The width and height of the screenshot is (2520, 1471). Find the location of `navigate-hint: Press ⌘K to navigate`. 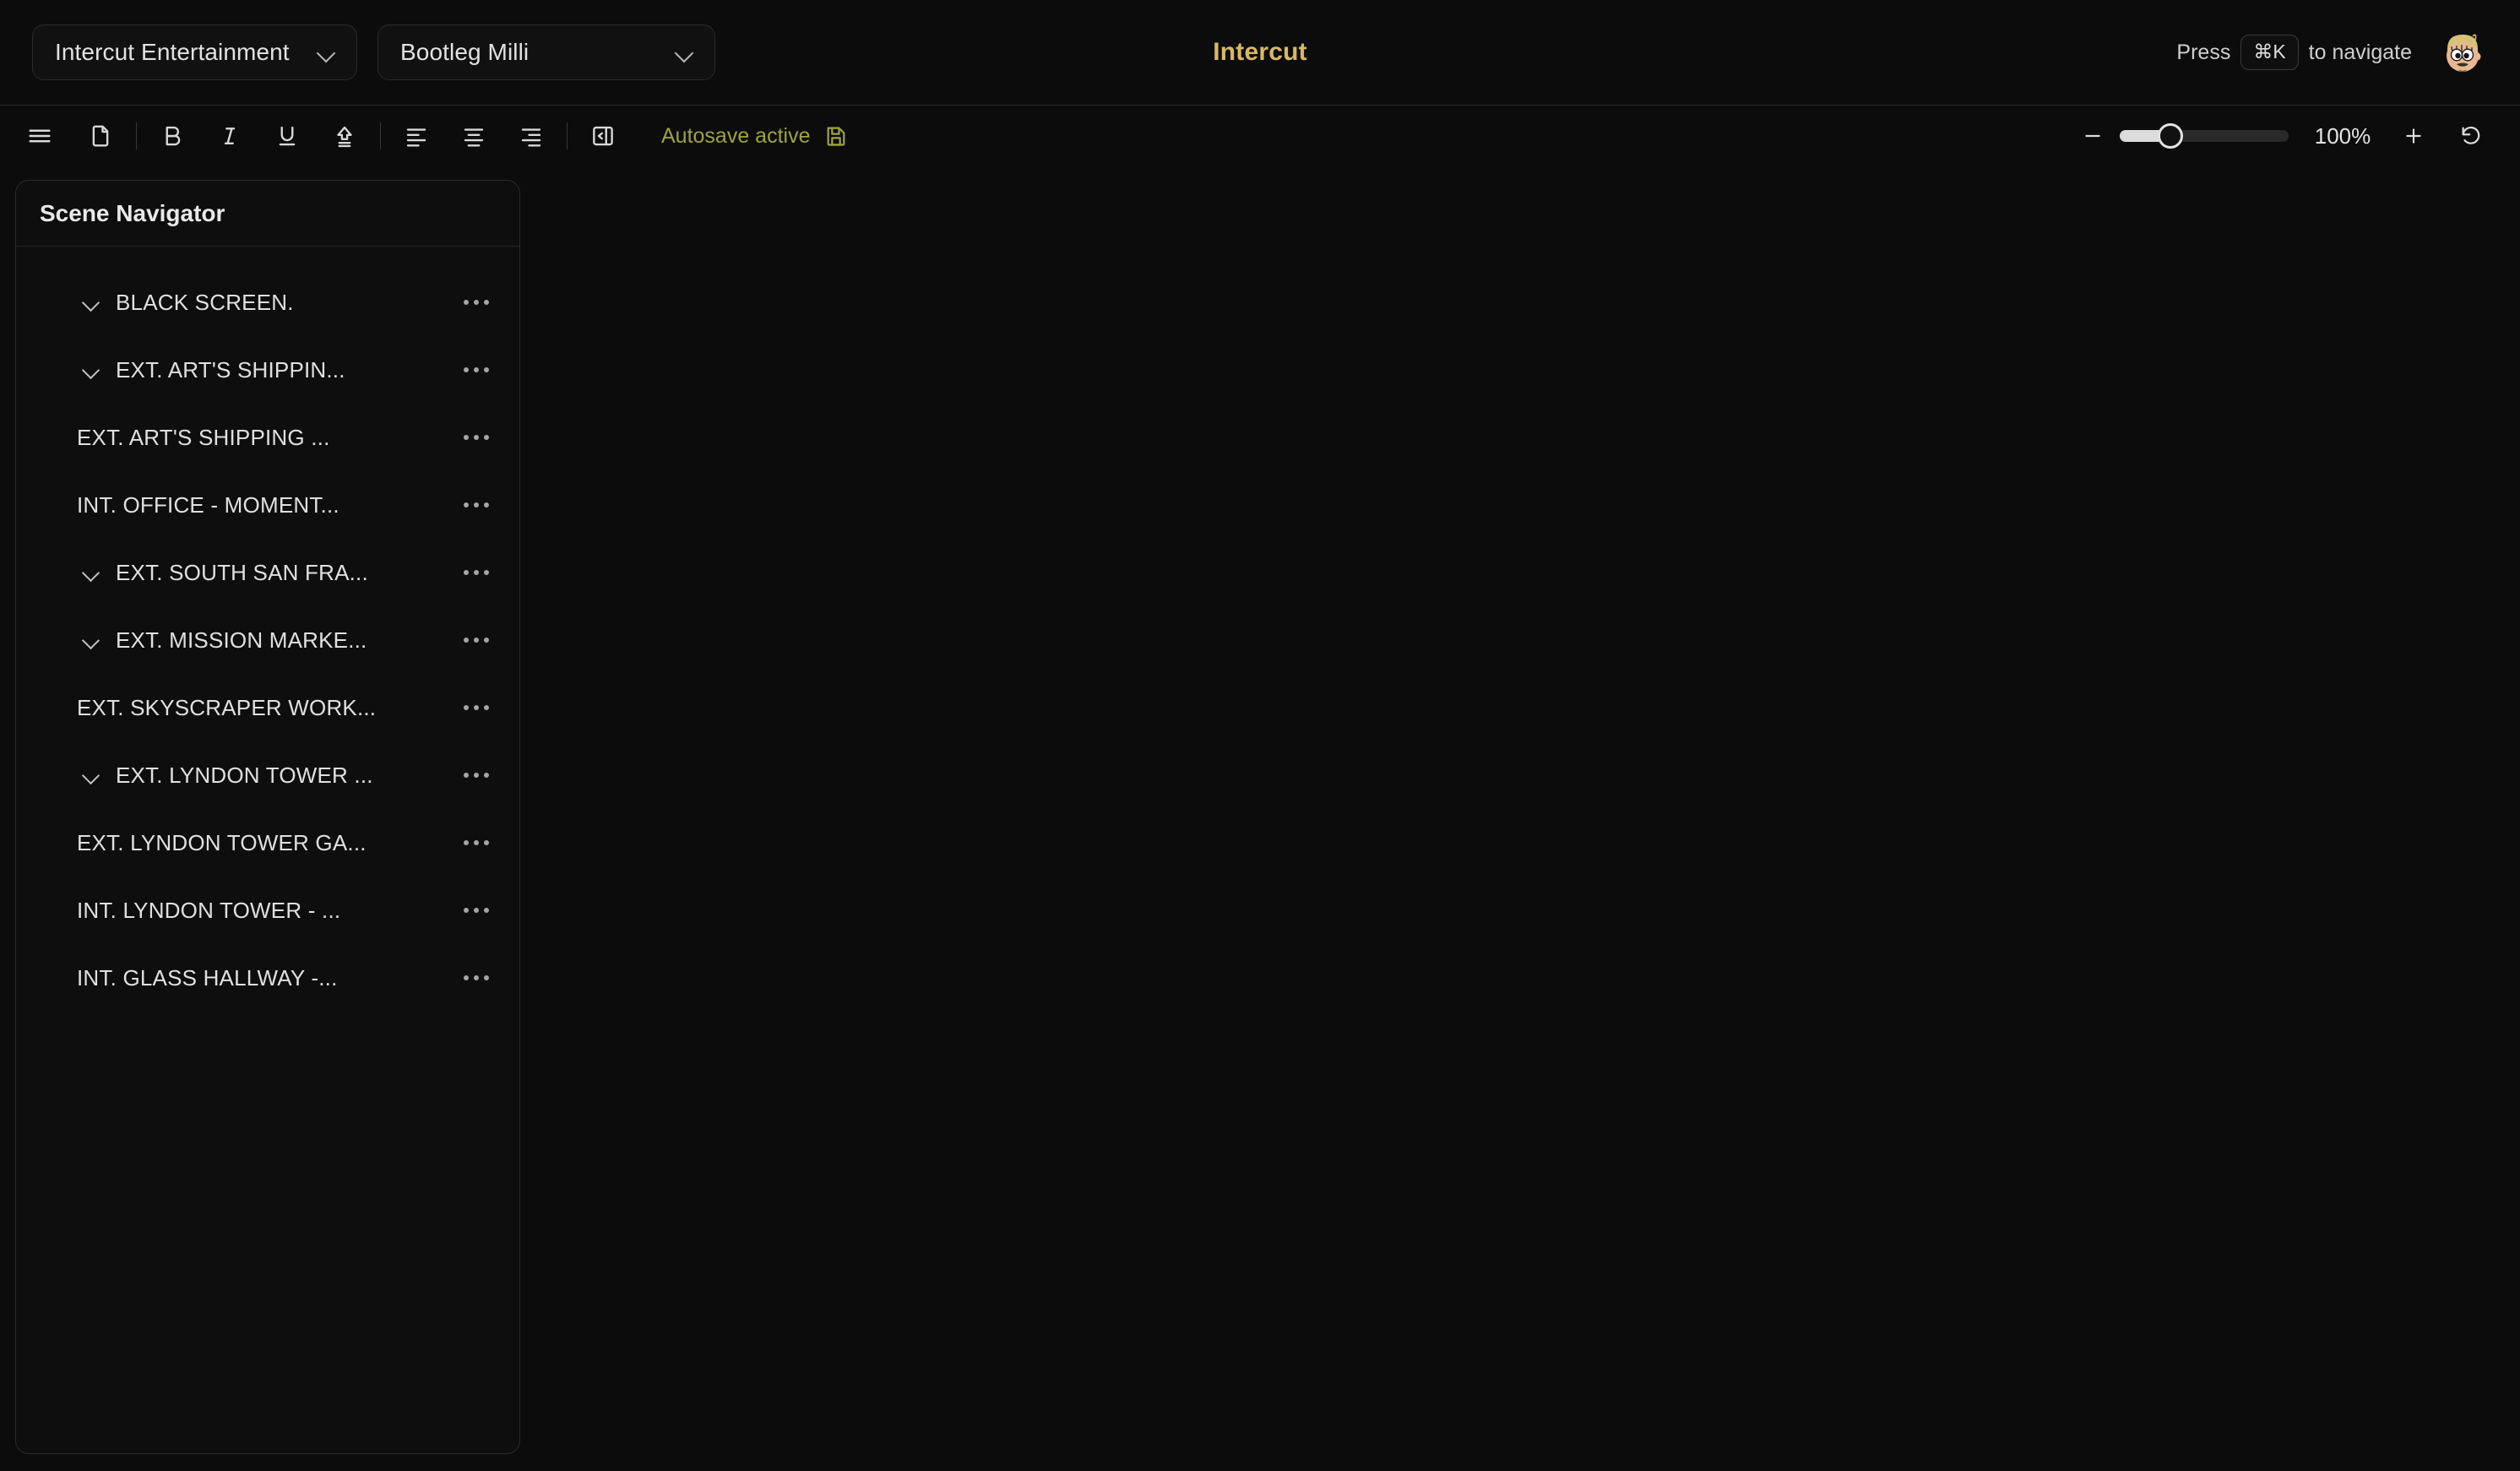

navigate-hint: Press ⌘K to navigate is located at coordinates (2294, 52).